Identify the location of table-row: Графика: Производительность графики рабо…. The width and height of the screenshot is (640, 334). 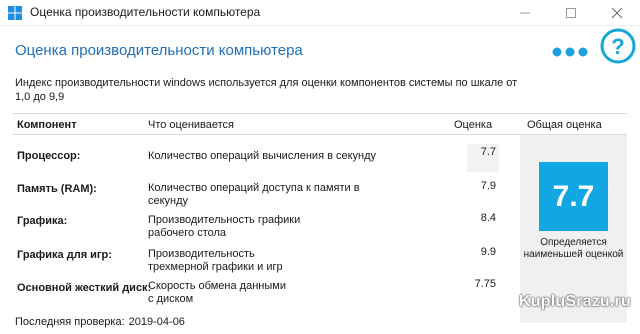
(262, 226).